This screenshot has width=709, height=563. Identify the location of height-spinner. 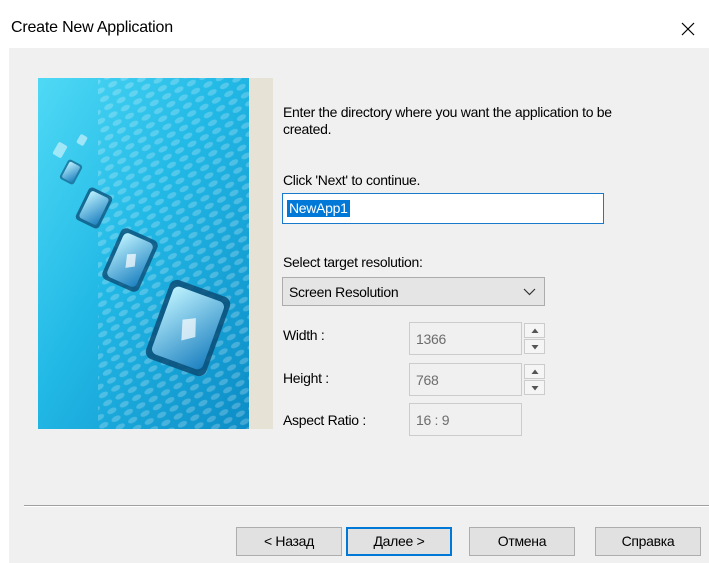
(534, 379).